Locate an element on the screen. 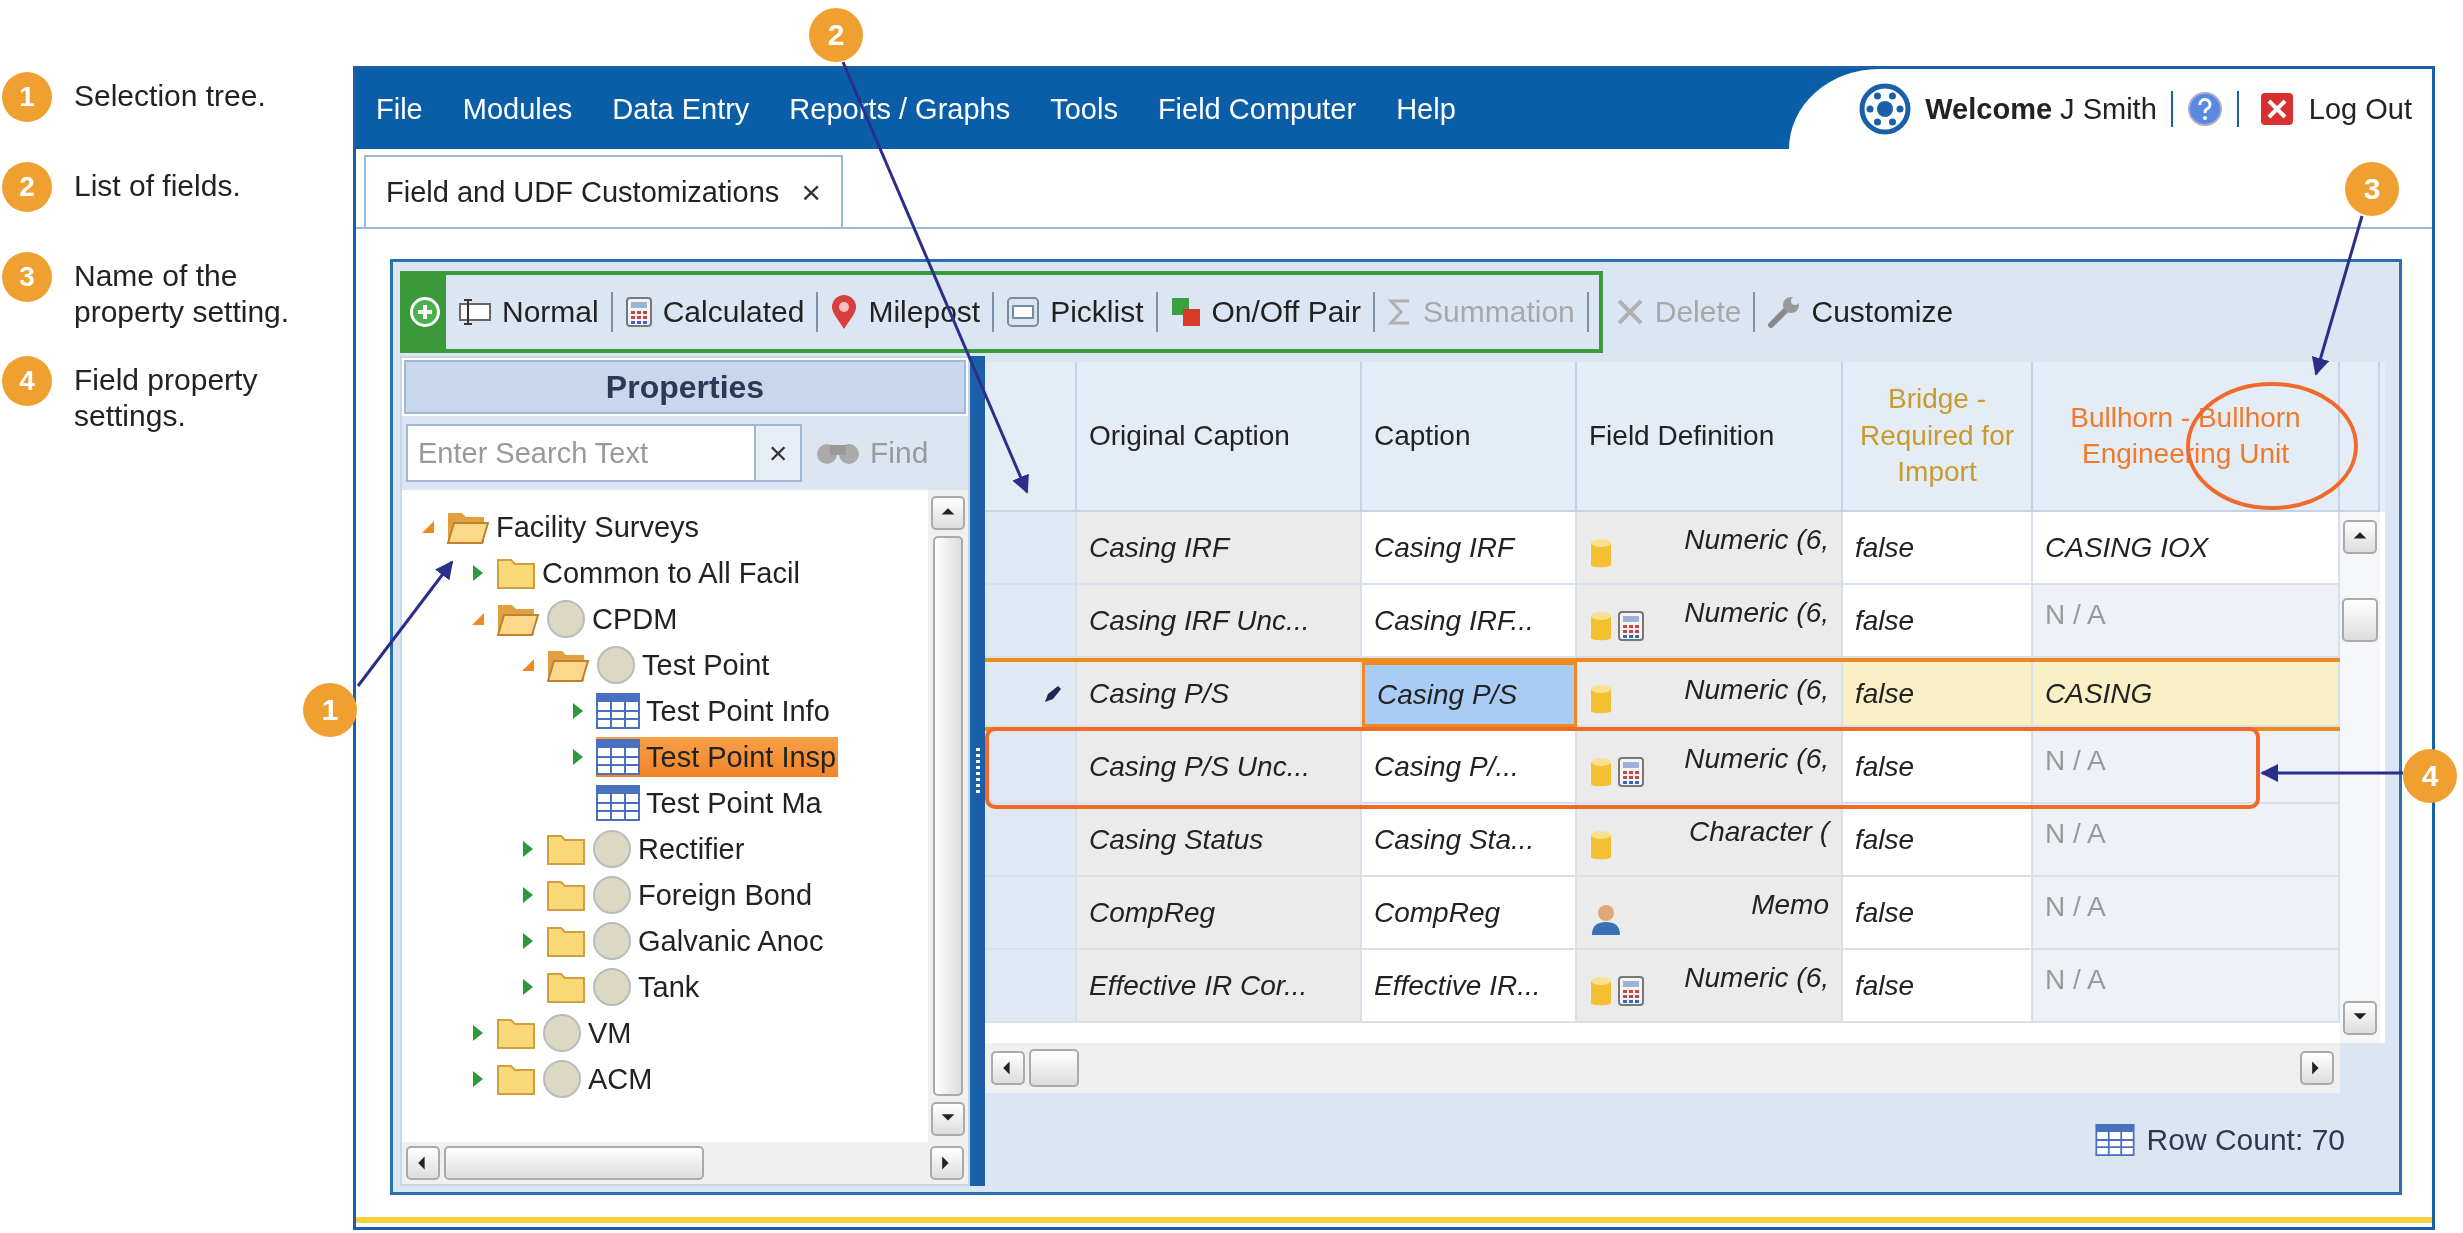 This screenshot has width=2463, height=1233. tree-item: Test Point Insp is located at coordinates (717, 757).